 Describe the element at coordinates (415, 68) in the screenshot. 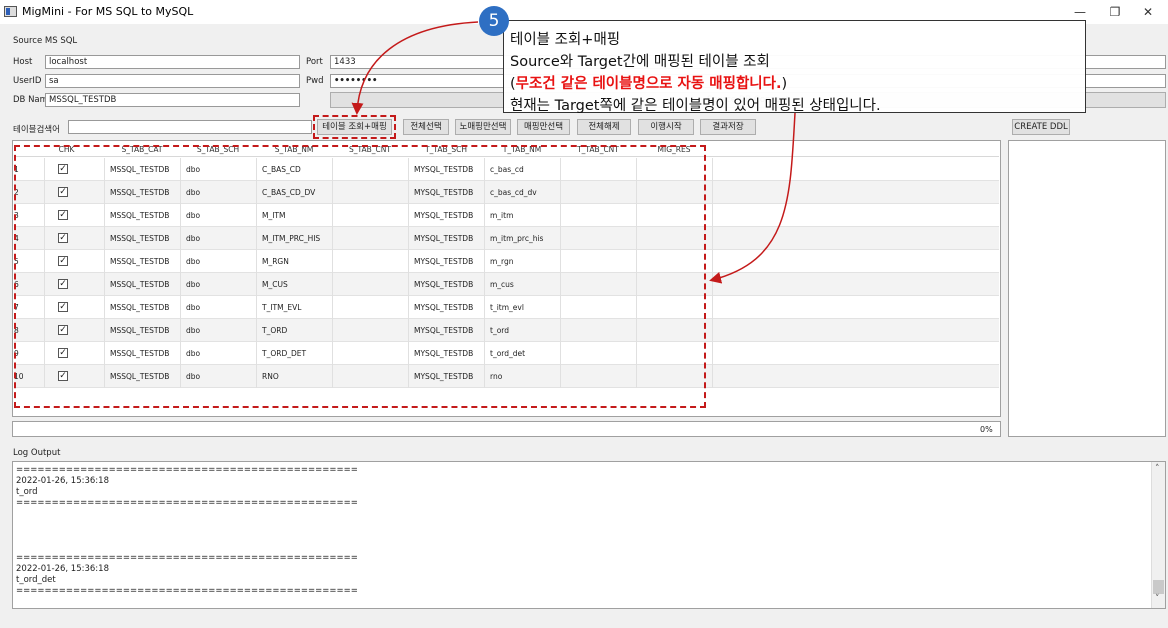

I see `arrow-to-button` at that location.